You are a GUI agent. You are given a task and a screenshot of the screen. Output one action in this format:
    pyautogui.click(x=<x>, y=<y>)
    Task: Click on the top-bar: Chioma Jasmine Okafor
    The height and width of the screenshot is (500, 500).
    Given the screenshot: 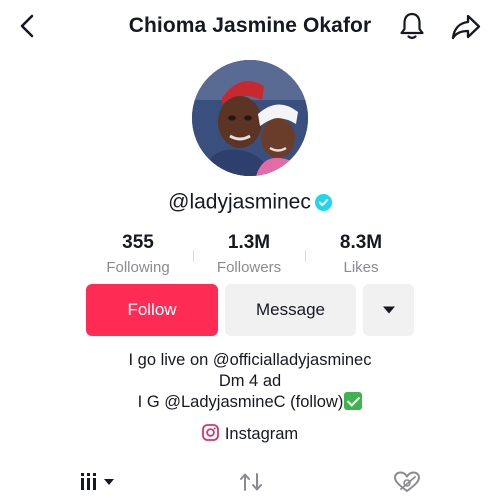 What is the action you would take?
    pyautogui.click(x=250, y=26)
    